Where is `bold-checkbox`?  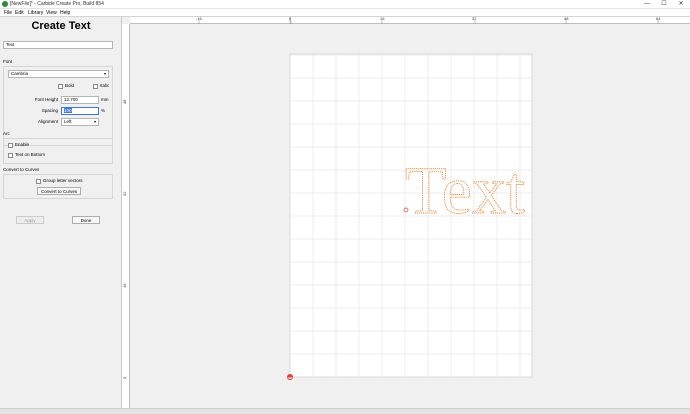
bold-checkbox is located at coordinates (60, 86).